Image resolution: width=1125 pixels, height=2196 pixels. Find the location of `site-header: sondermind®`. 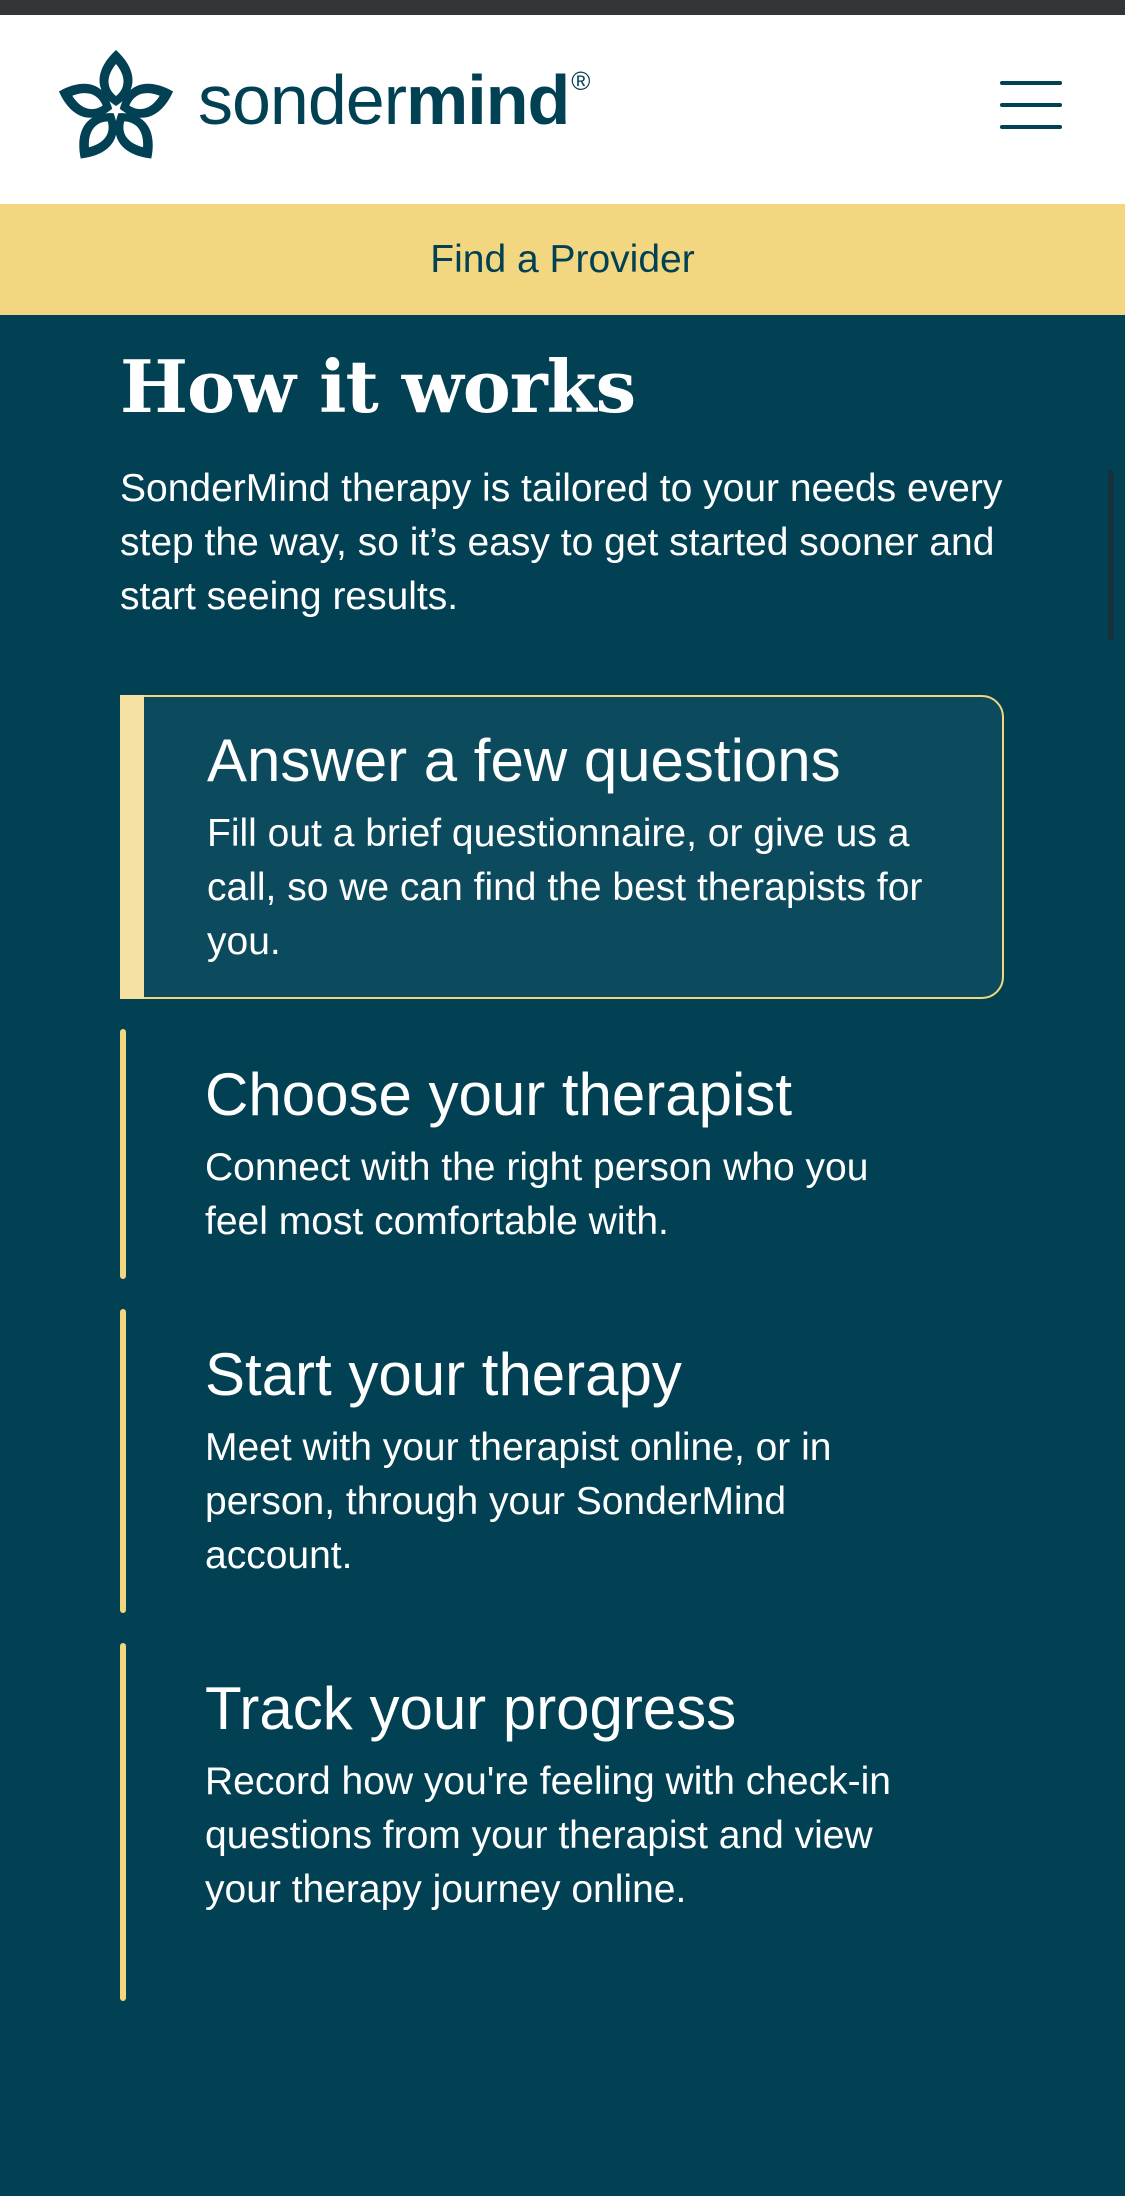

site-header: sondermind® is located at coordinates (562, 109).